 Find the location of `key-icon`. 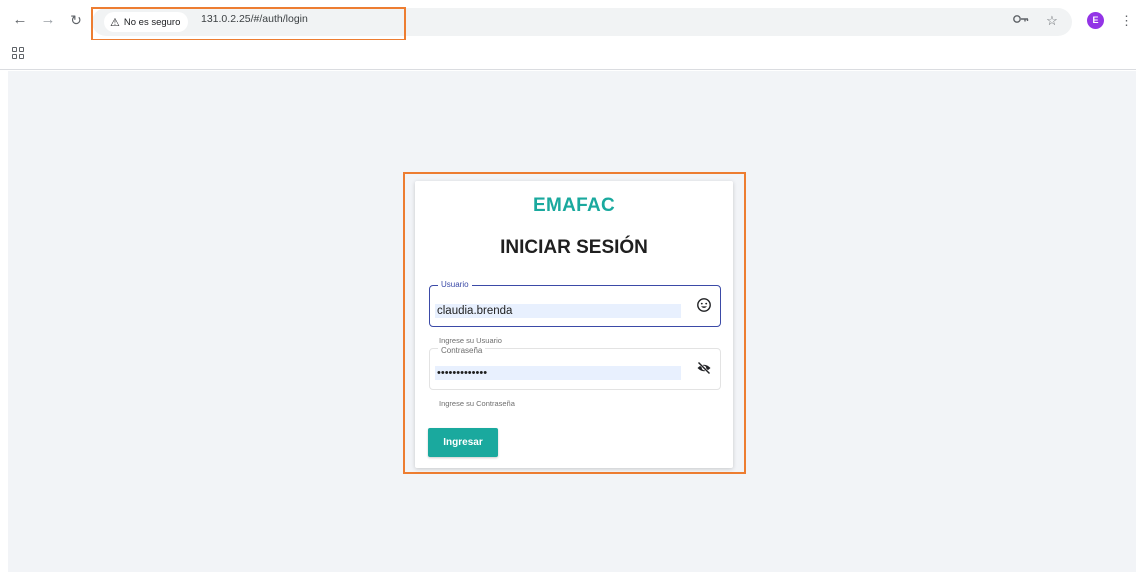

key-icon is located at coordinates (1021, 21).